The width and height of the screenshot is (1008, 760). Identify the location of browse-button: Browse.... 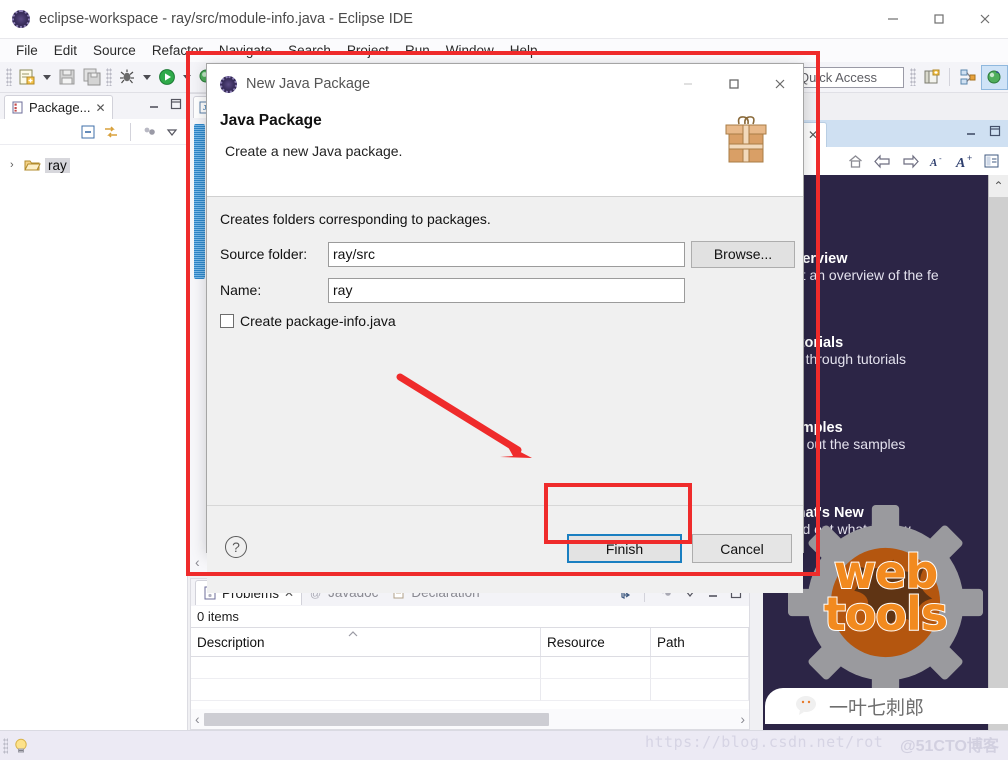
(743, 254).